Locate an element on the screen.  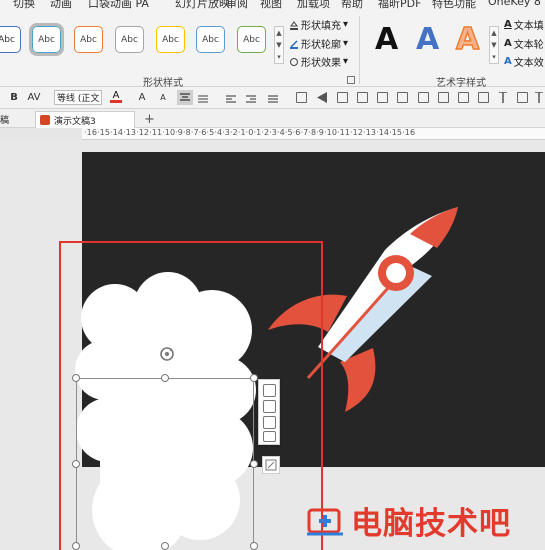
layout-options-button is located at coordinates (271, 465).